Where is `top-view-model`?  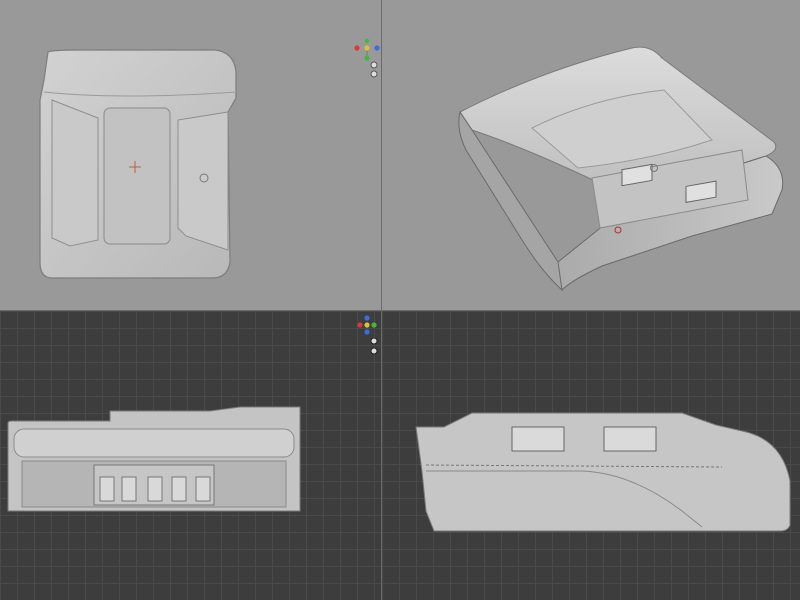
top-view-model is located at coordinates (138, 164).